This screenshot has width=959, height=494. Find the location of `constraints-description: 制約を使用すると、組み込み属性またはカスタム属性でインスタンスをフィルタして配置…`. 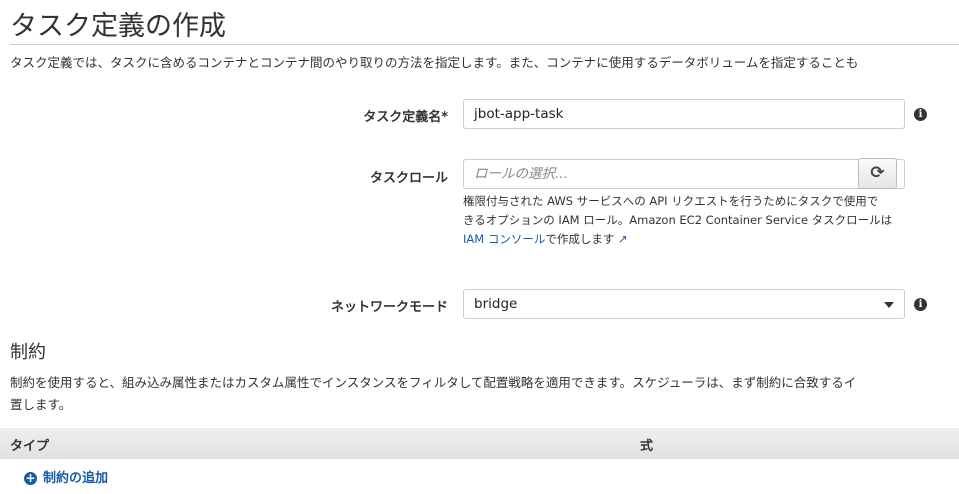

constraints-description: 制約を使用すると、組み込み属性またはカスタム属性でインスタンスをフィルタして配置… is located at coordinates (433, 382).